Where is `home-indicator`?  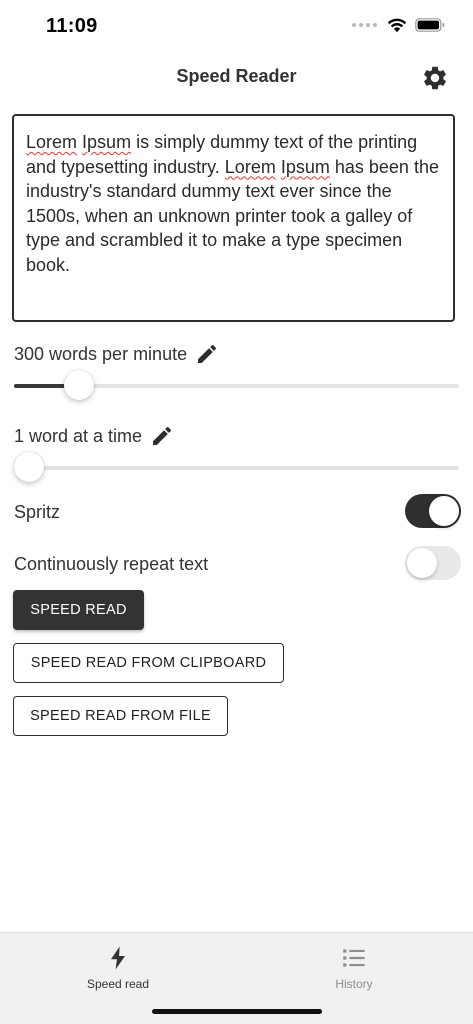
home-indicator is located at coordinates (237, 1011).